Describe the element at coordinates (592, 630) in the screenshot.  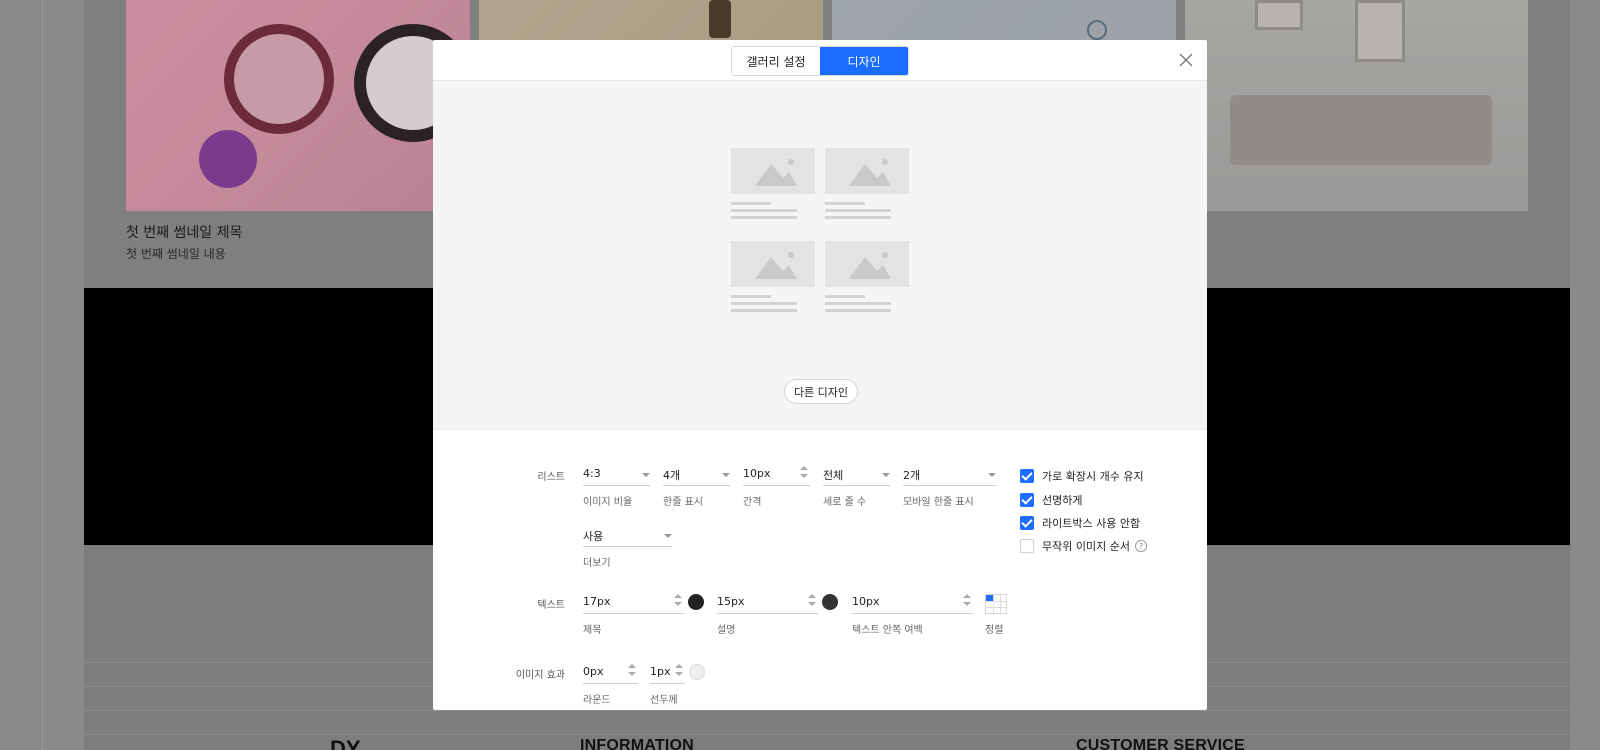
I see `title-size-label: 제목` at that location.